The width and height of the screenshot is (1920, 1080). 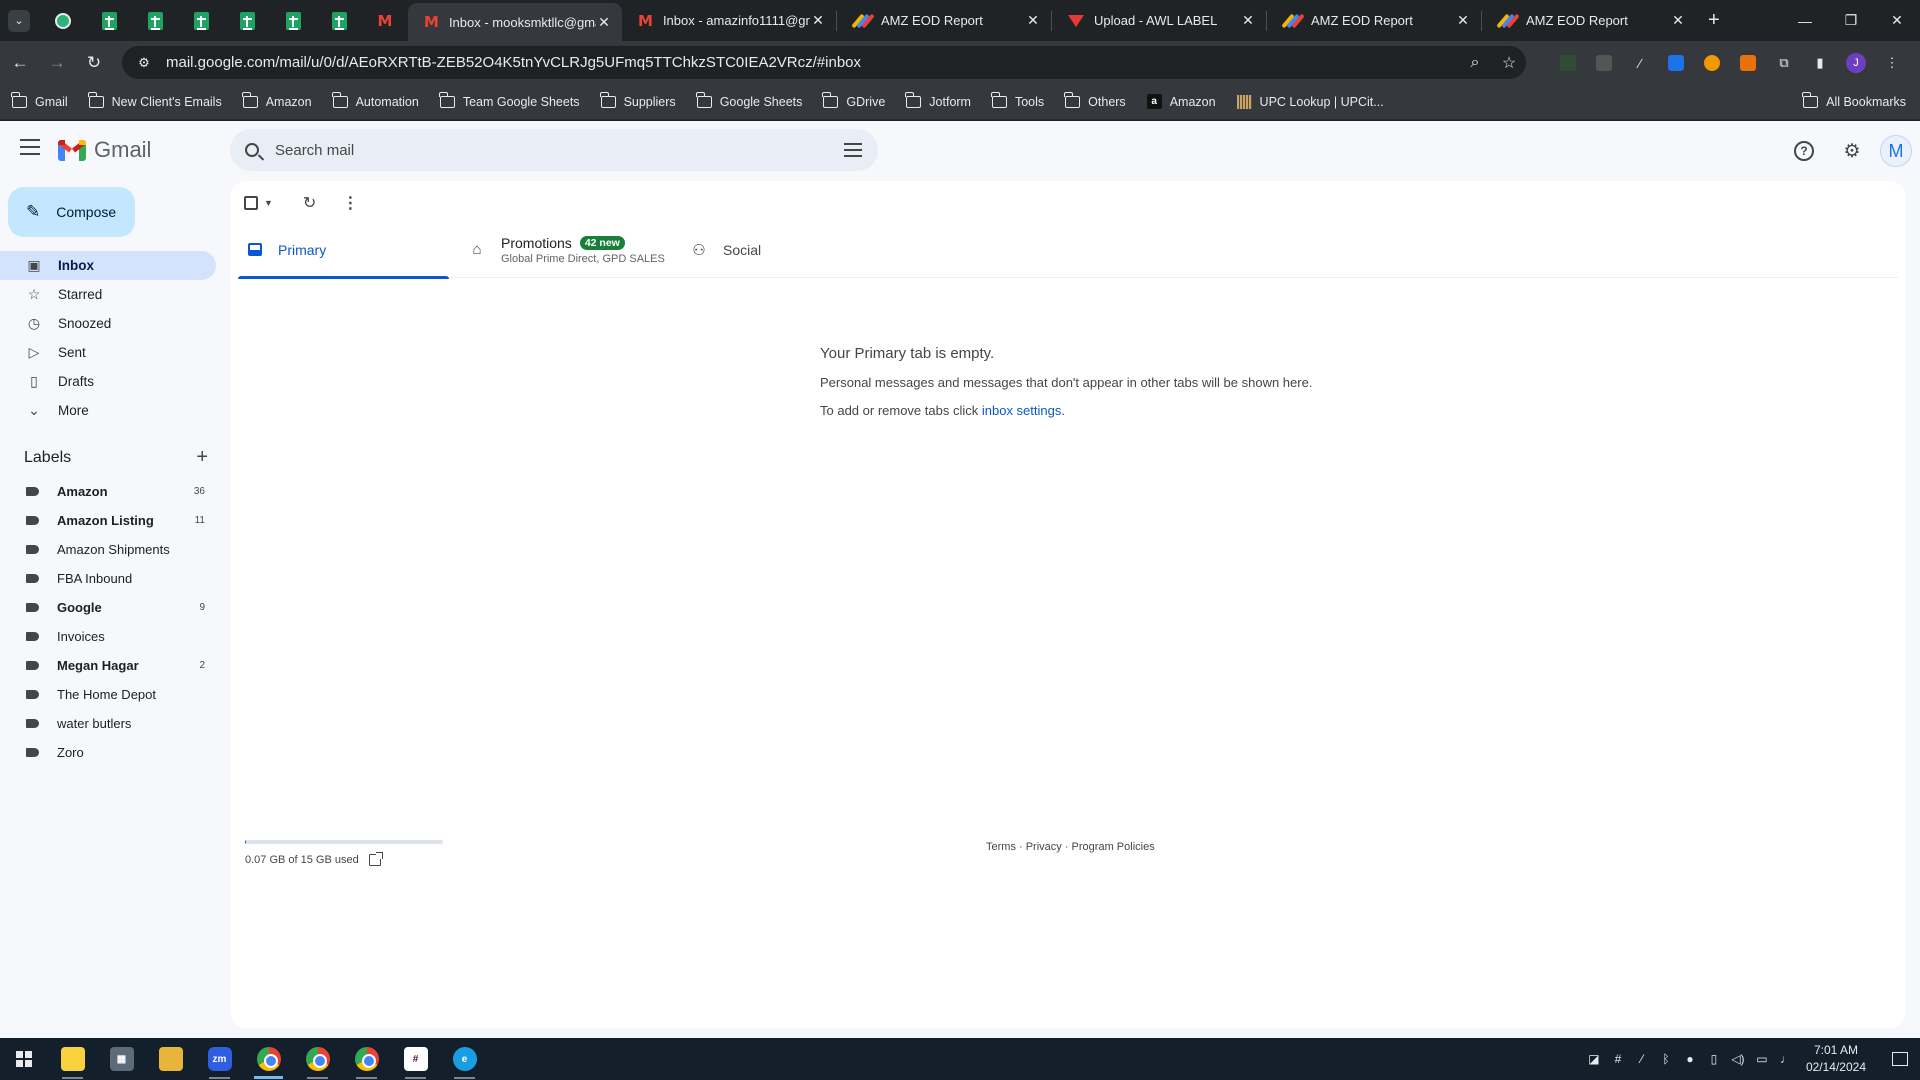 What do you see at coordinates (108, 410) in the screenshot?
I see `nav-item-more: ⌄ More` at bounding box center [108, 410].